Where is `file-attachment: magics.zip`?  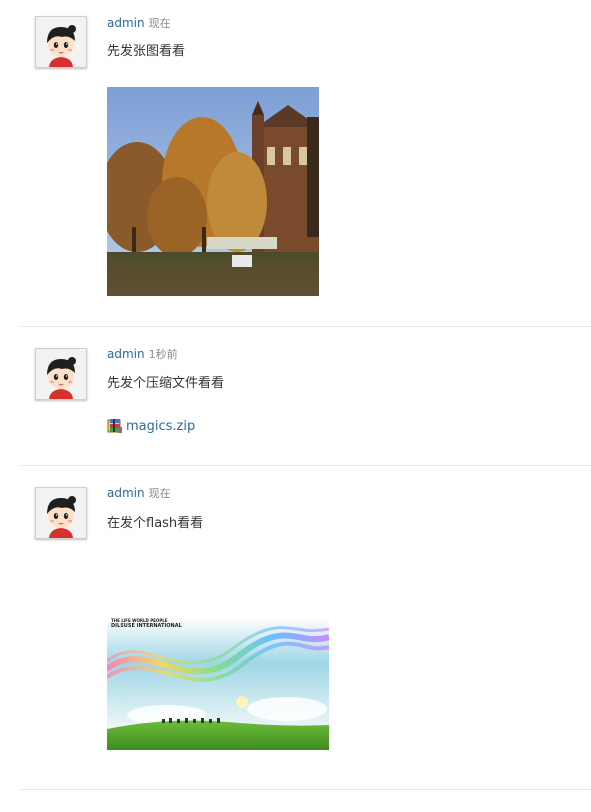
file-attachment: magics.zip is located at coordinates (151, 426).